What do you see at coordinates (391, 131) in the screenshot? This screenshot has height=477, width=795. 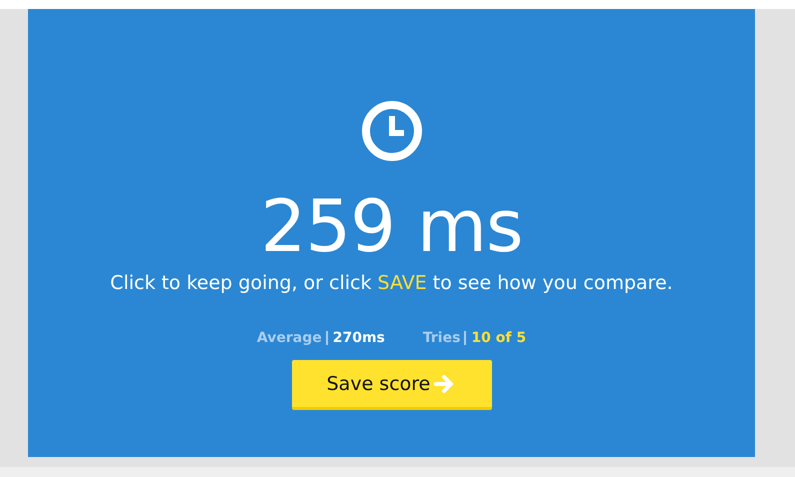 I see `clock-icon` at bounding box center [391, 131].